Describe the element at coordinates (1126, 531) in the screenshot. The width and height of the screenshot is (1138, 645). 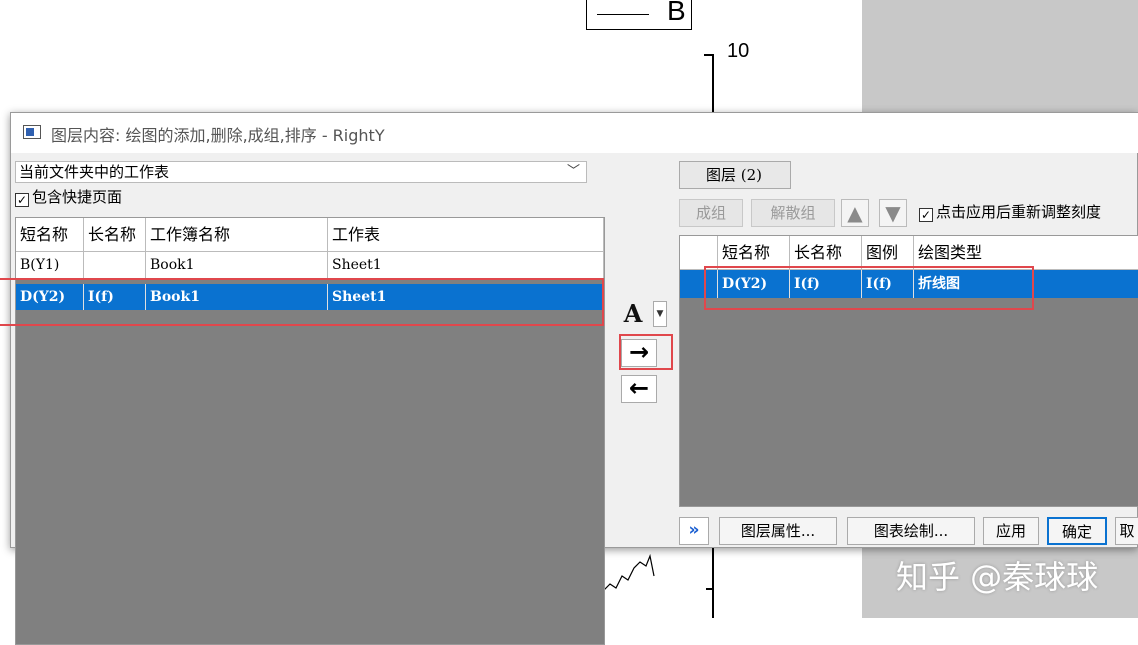
I see `cancel-button: 取` at that location.